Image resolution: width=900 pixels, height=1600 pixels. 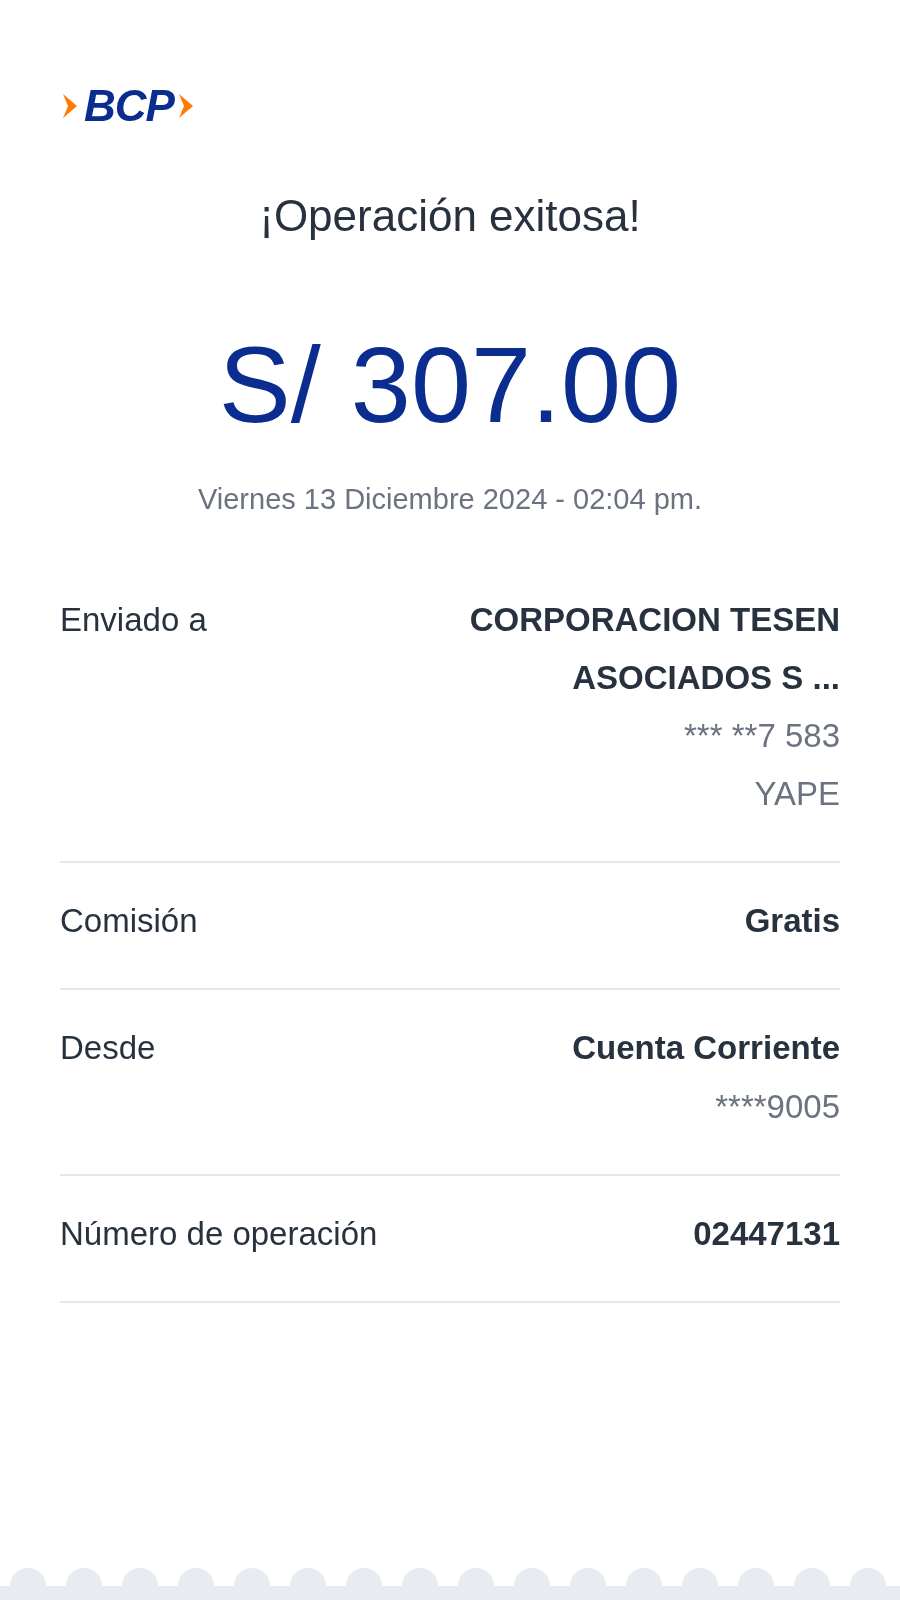 What do you see at coordinates (654, 619) in the screenshot?
I see `detail-value: CORPORACION TESEN` at bounding box center [654, 619].